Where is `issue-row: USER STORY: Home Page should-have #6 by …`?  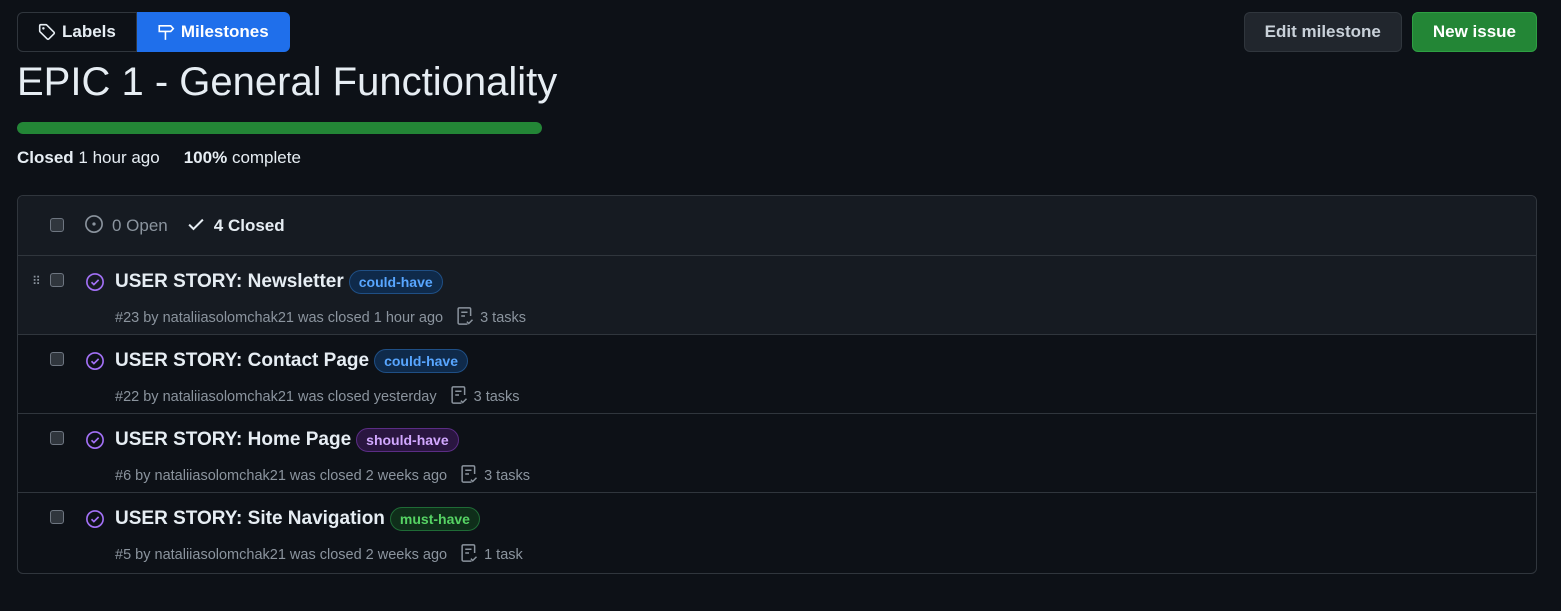
issue-row: USER STORY: Home Page should-have #6 by … is located at coordinates (777, 453).